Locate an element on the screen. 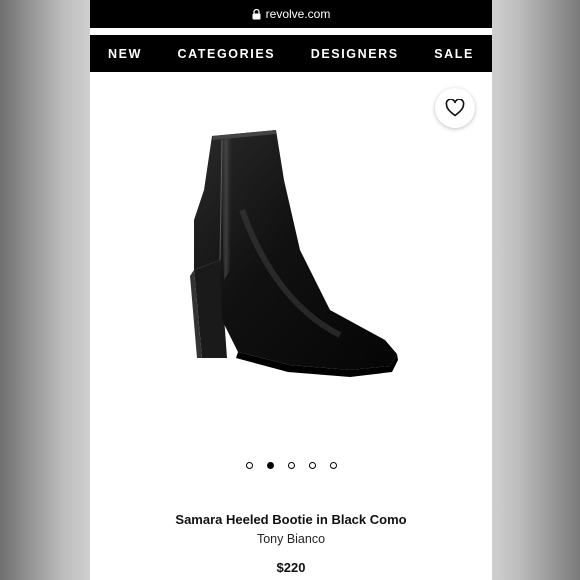 The image size is (580, 580). nav-item-designers: DESIGNERS is located at coordinates (355, 54).